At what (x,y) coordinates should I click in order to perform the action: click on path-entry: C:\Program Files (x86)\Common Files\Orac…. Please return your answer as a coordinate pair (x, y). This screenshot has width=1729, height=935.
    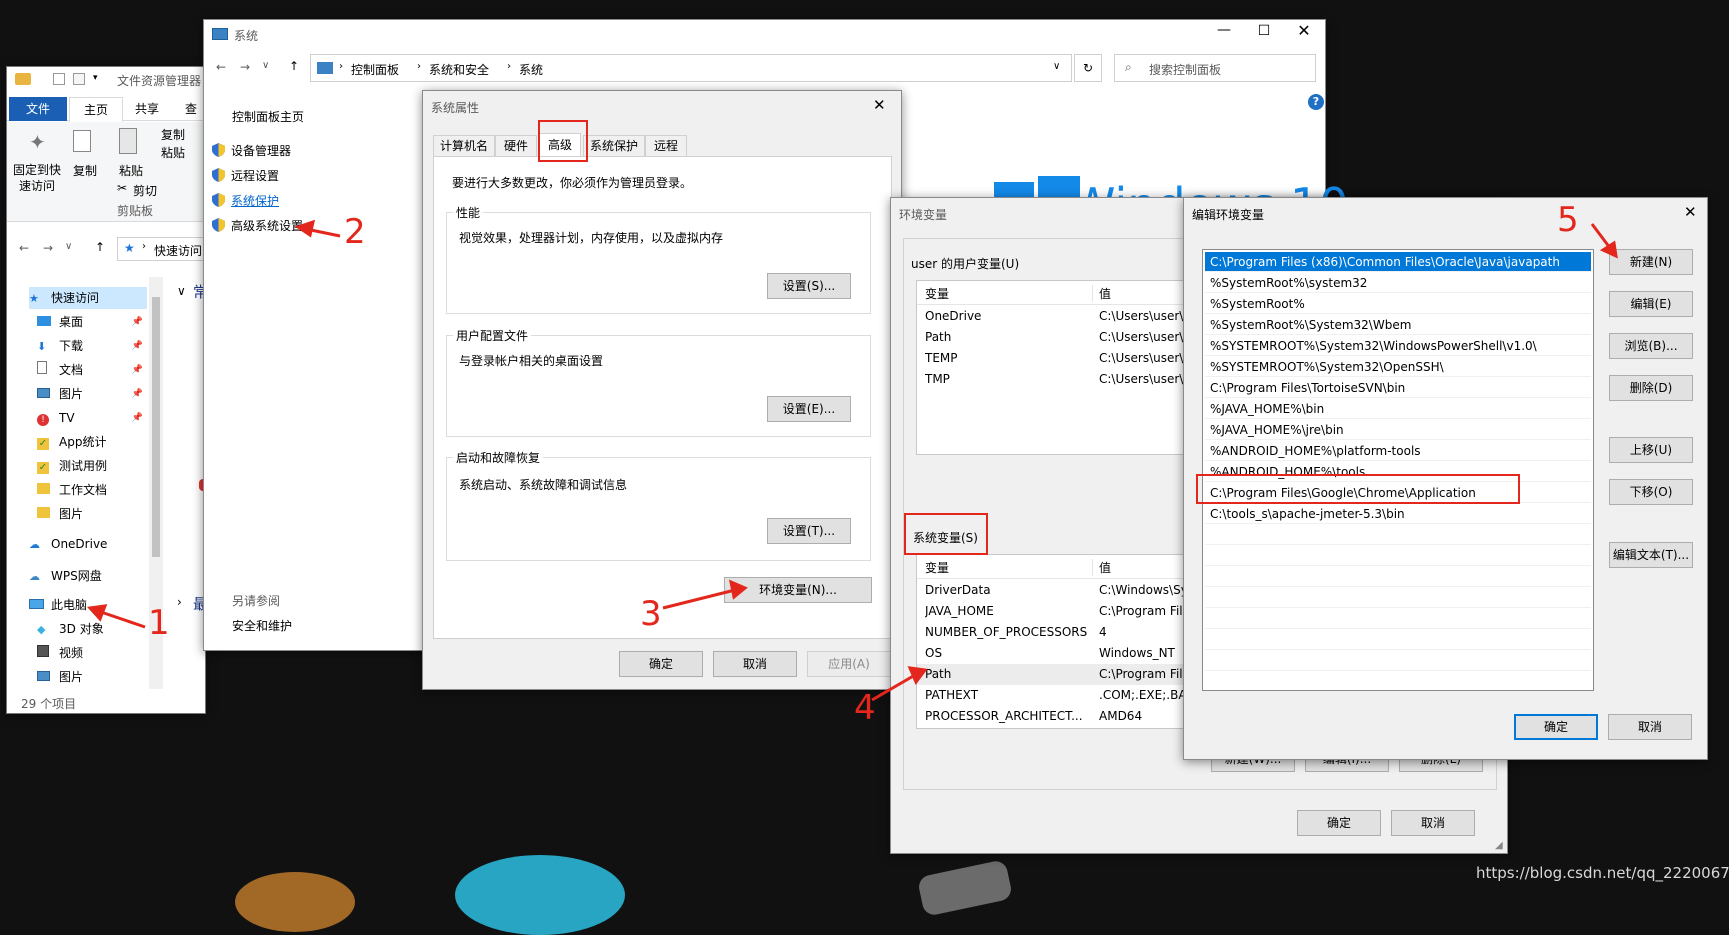
    Looking at the image, I should click on (1398, 262).